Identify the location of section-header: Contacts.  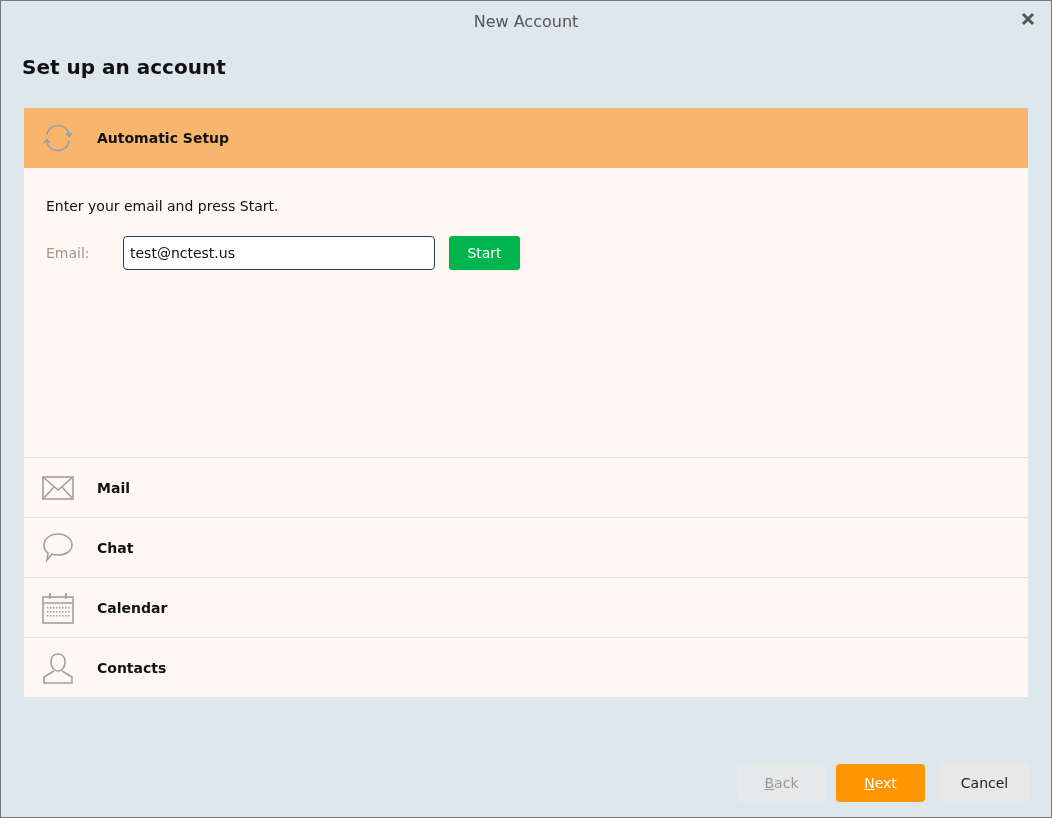
(526, 667).